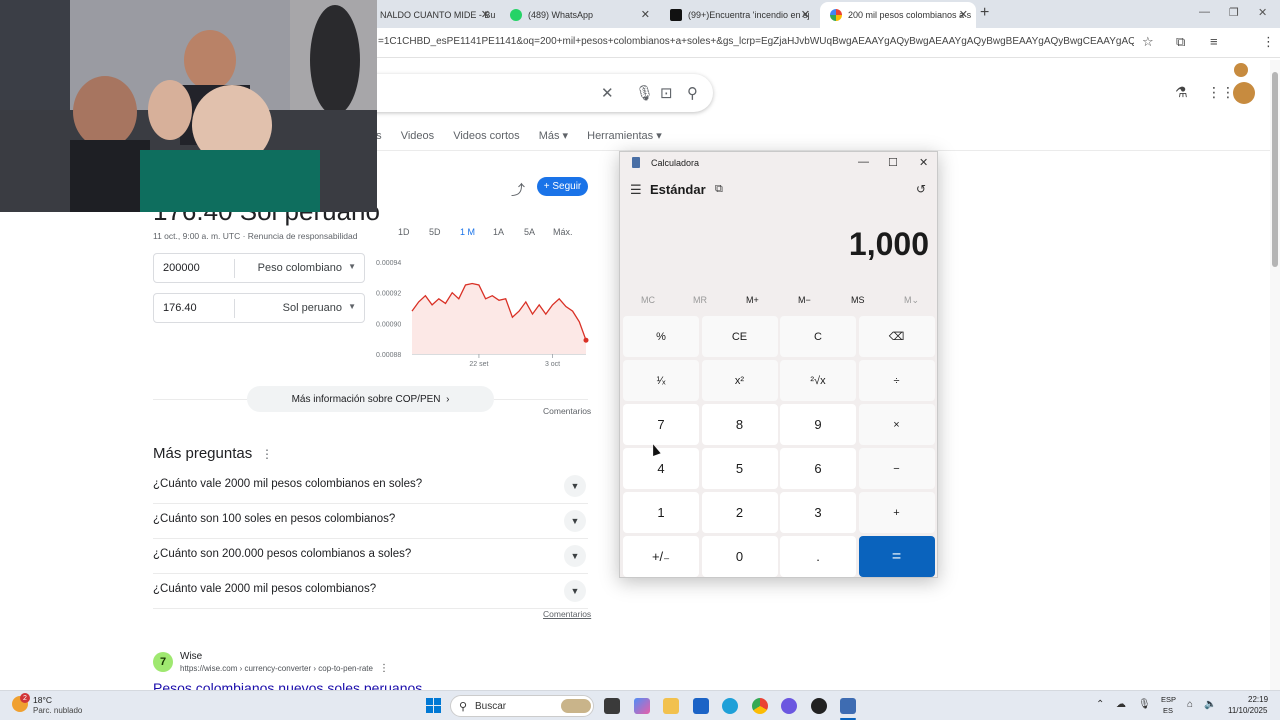  What do you see at coordinates (984, 13) in the screenshot?
I see `new-tab-button: +` at bounding box center [984, 13].